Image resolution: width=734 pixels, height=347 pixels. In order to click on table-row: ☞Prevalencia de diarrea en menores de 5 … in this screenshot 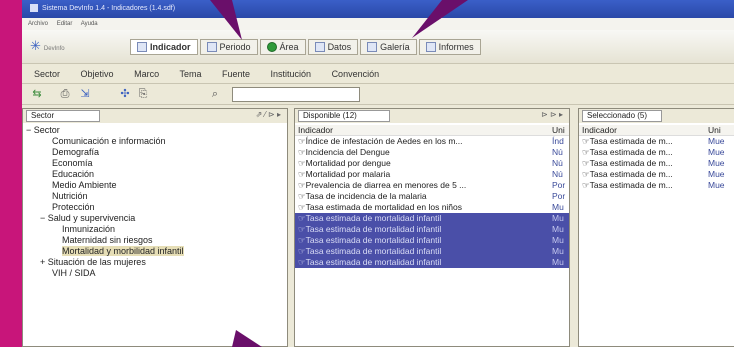, I will do `click(432, 185)`.